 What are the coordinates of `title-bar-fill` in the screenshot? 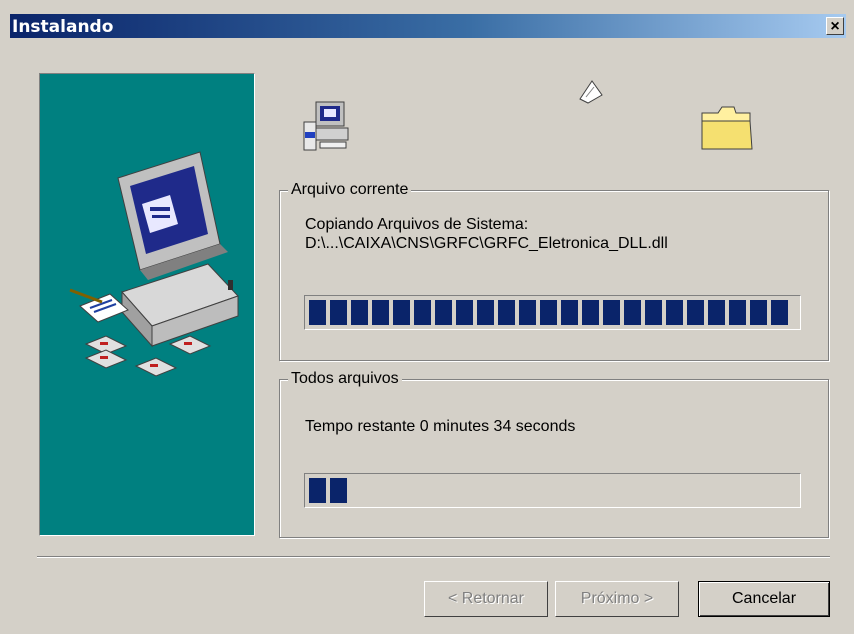 It's located at (428, 26).